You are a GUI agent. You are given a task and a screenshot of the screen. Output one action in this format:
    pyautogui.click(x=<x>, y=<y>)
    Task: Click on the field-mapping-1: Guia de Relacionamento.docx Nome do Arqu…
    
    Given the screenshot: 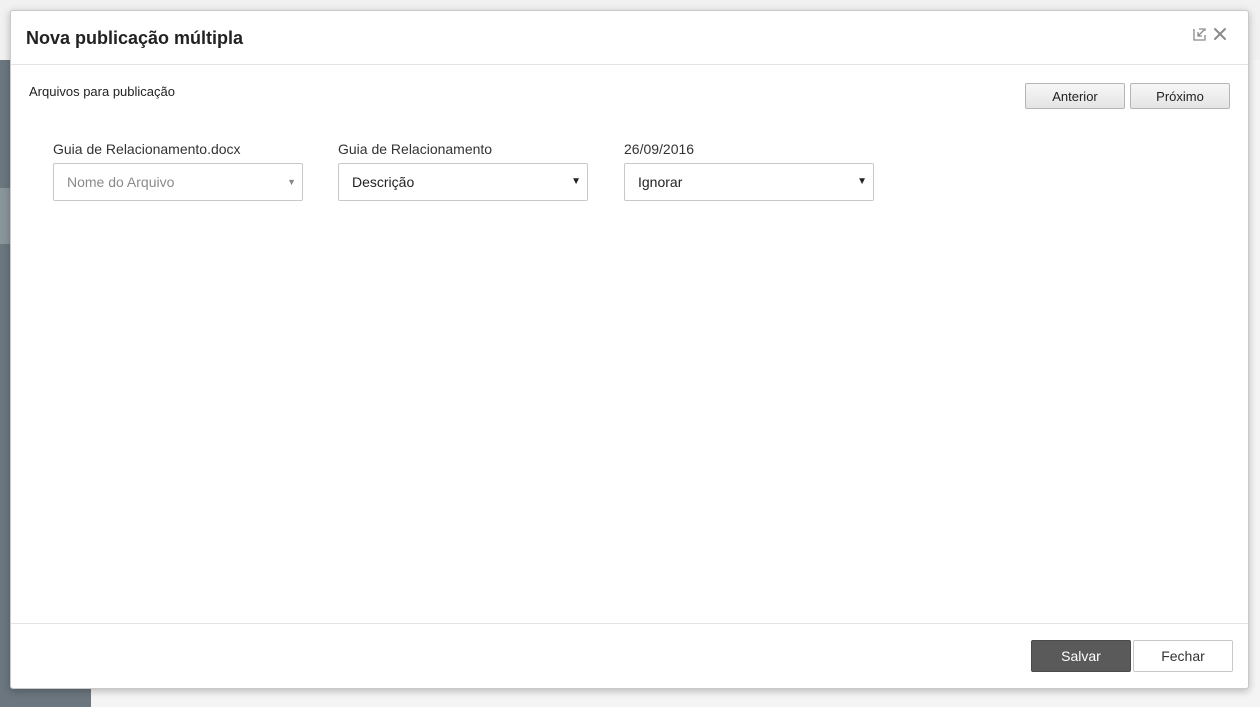 What is the action you would take?
    pyautogui.click(x=178, y=171)
    